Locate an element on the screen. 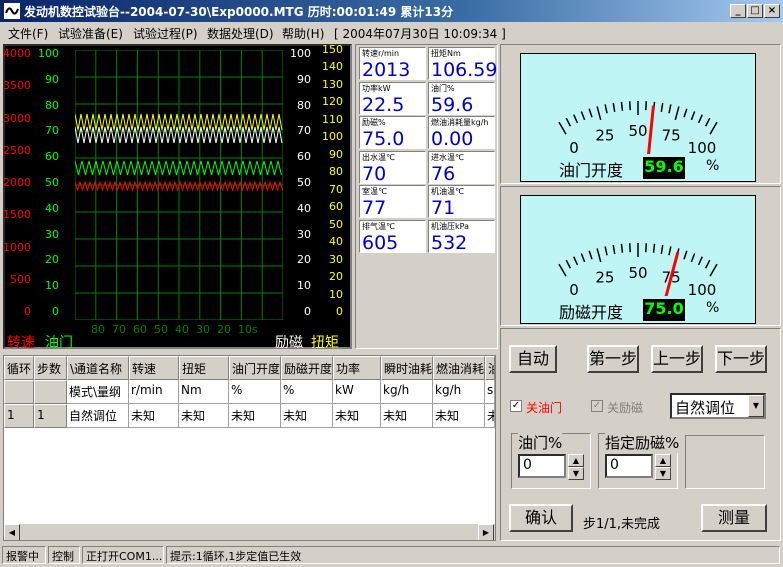 The image size is (783, 567). table-cell: 自然调位 is located at coordinates (98, 416).